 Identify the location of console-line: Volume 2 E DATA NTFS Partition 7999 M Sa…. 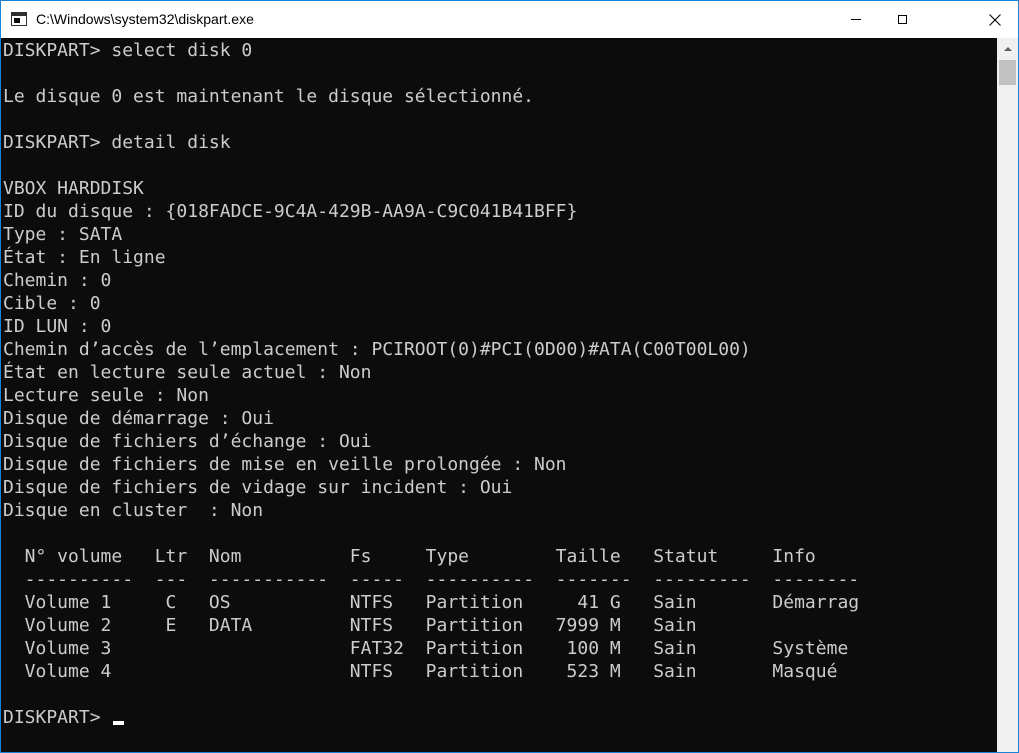
(431, 625).